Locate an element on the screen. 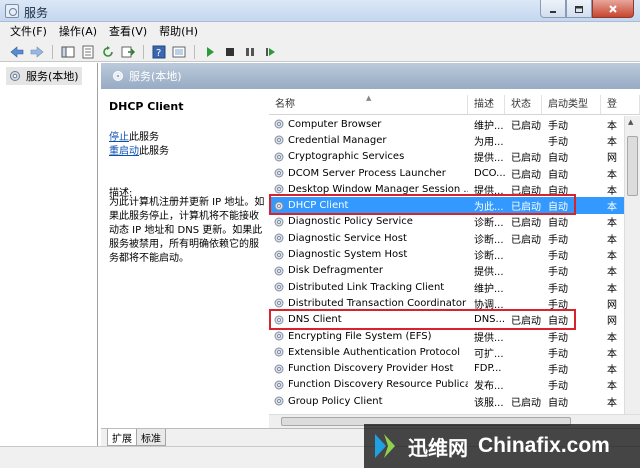 Image resolution: width=640 pixels, height=468 pixels. service-name-cell: Diagnostic Service Host is located at coordinates (368, 238).